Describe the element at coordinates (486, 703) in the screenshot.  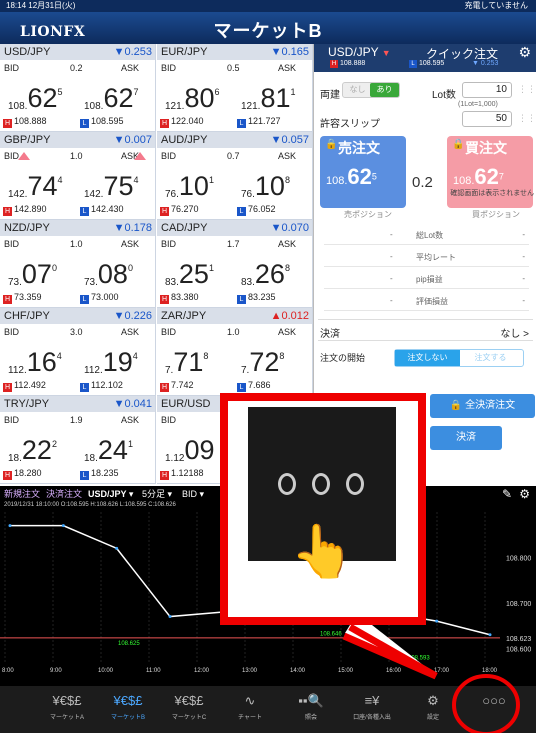
I see `highlight-circle` at that location.